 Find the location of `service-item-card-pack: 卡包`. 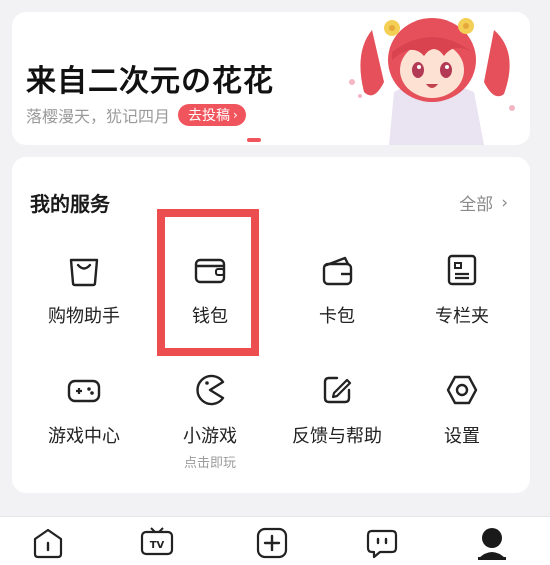

service-item-card-pack: 卡包 is located at coordinates (337, 289).